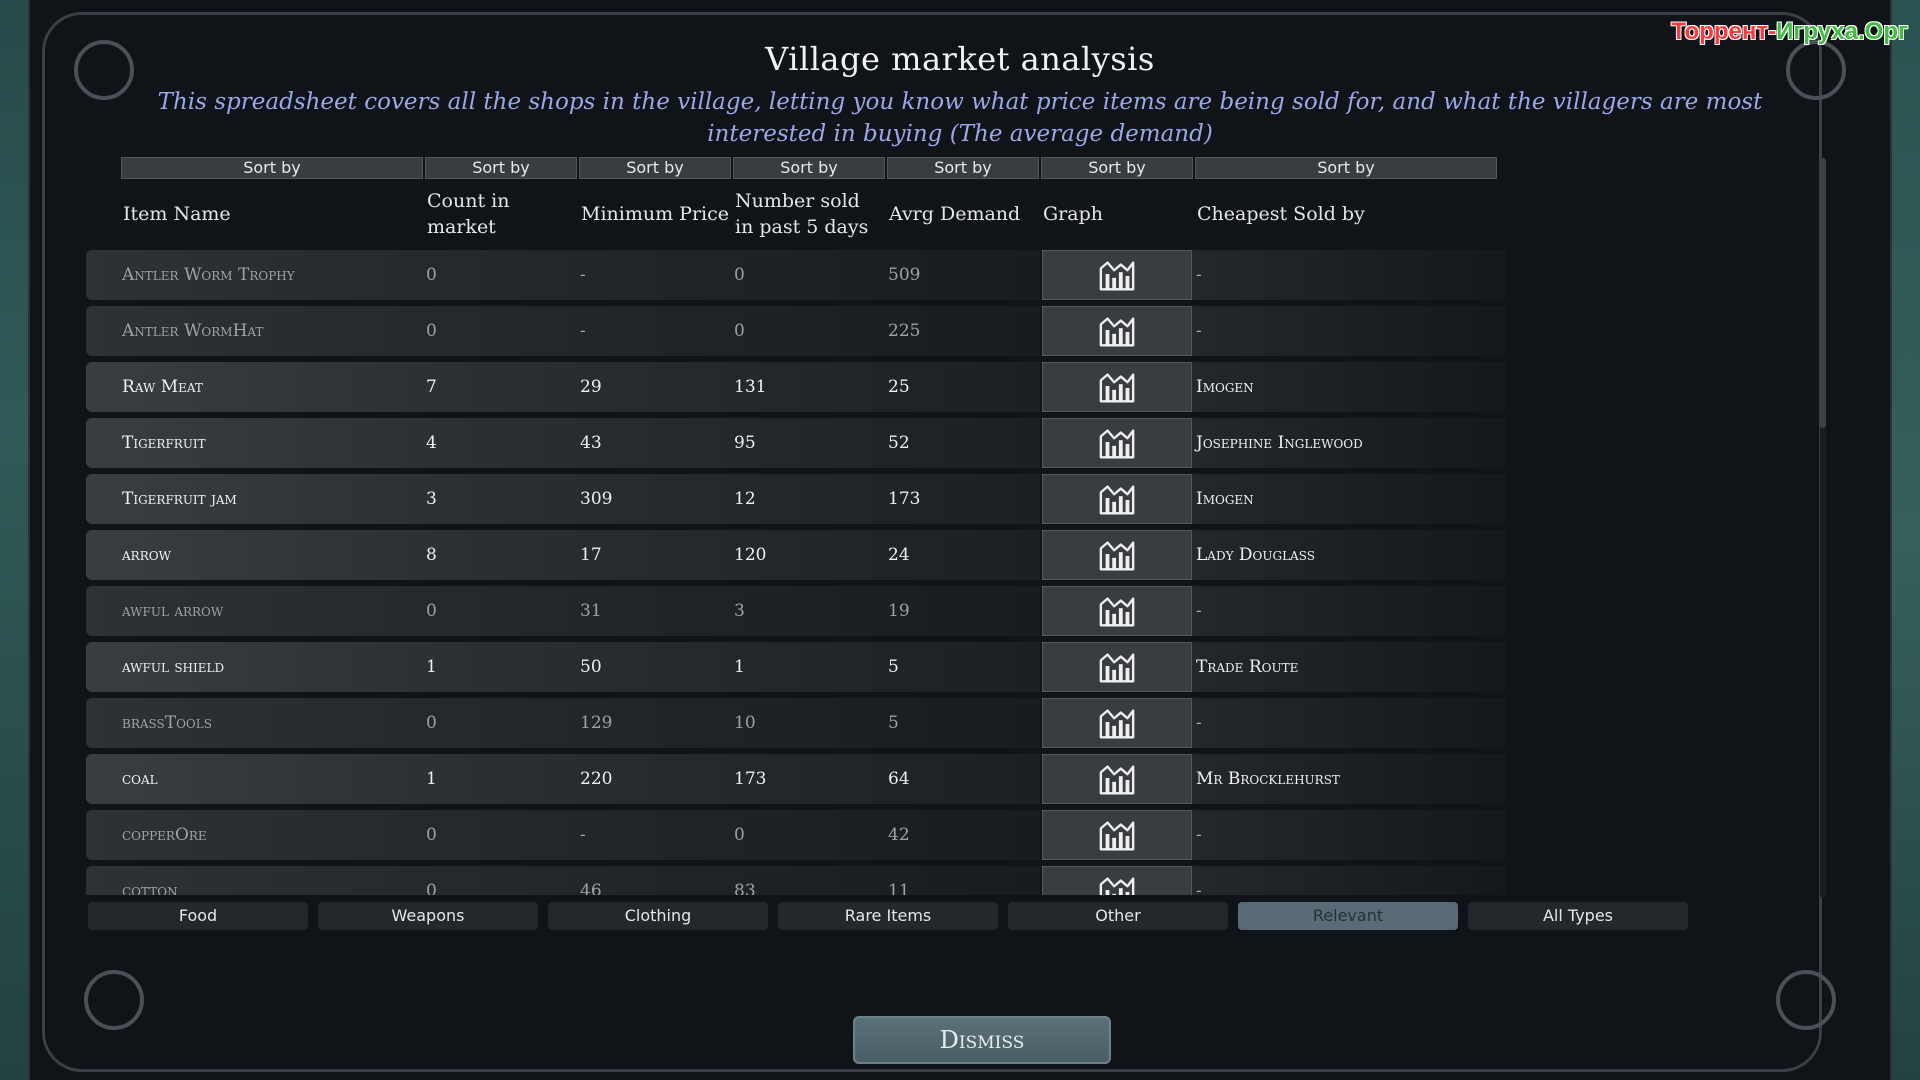  I want to click on cell-sold: 83, so click(745, 888).